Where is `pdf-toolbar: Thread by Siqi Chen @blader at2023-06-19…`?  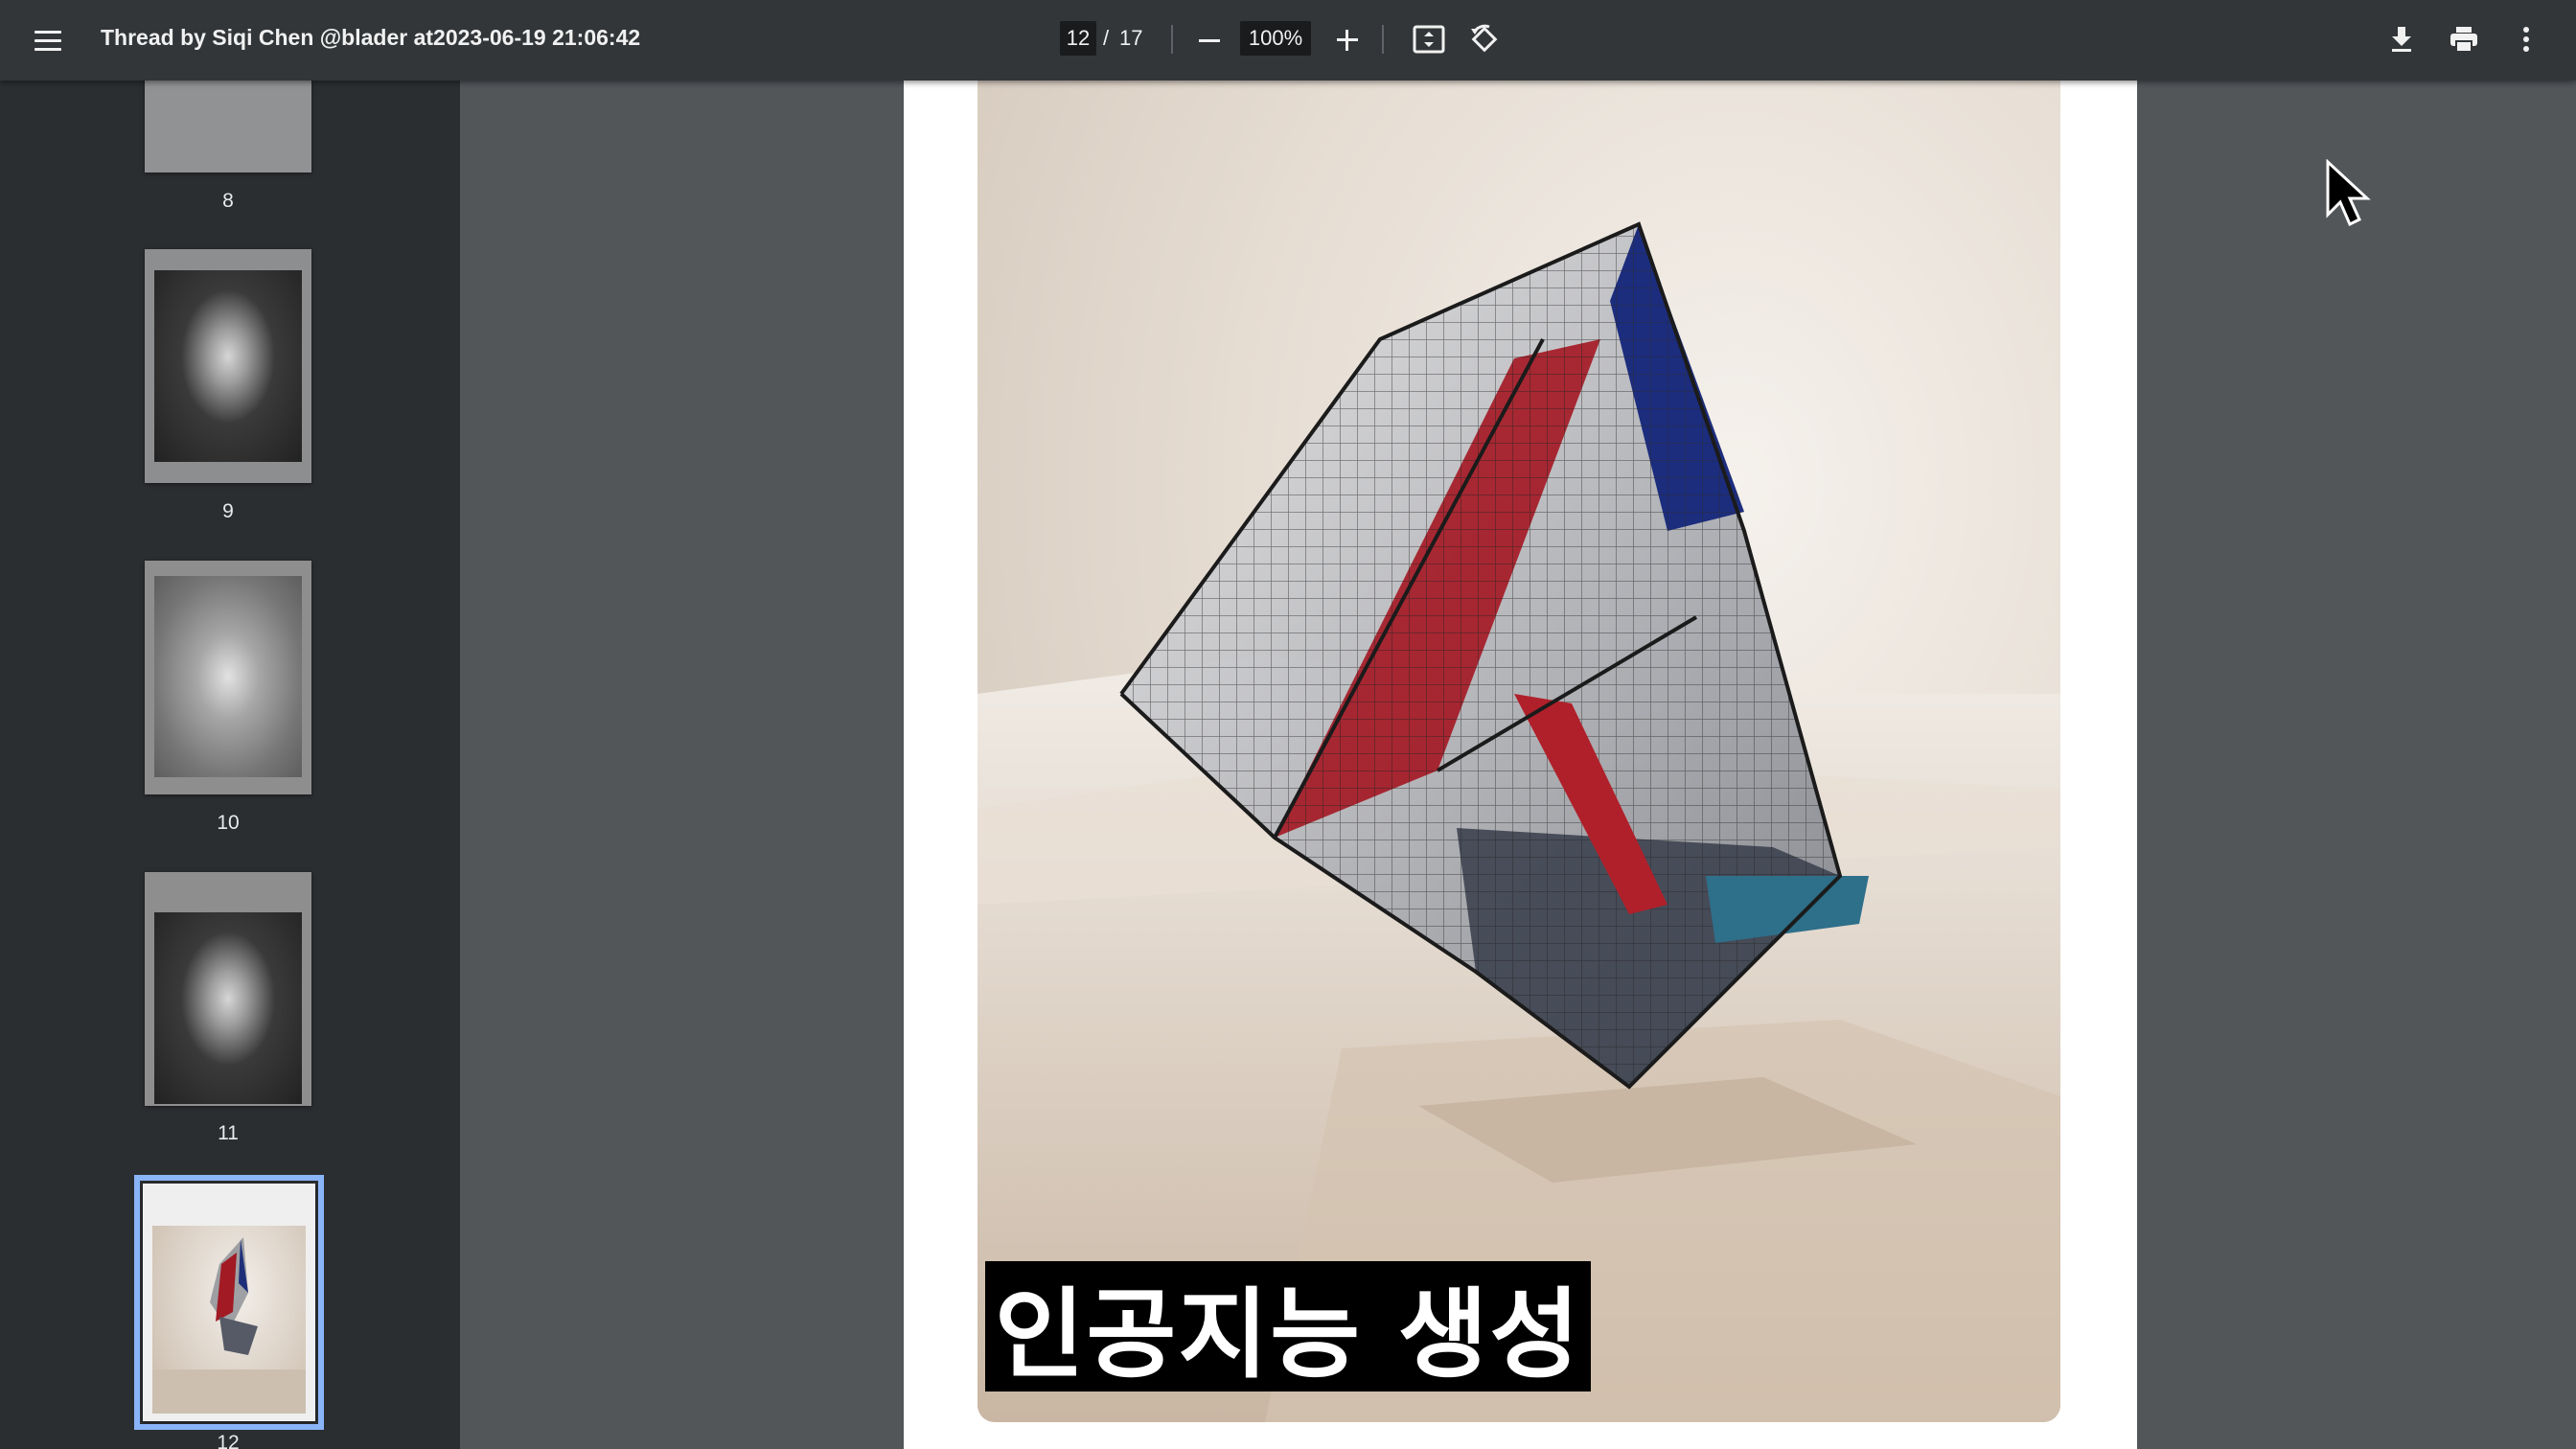 pdf-toolbar: Thread by Siqi Chen @blader at2023-06-19… is located at coordinates (1288, 40).